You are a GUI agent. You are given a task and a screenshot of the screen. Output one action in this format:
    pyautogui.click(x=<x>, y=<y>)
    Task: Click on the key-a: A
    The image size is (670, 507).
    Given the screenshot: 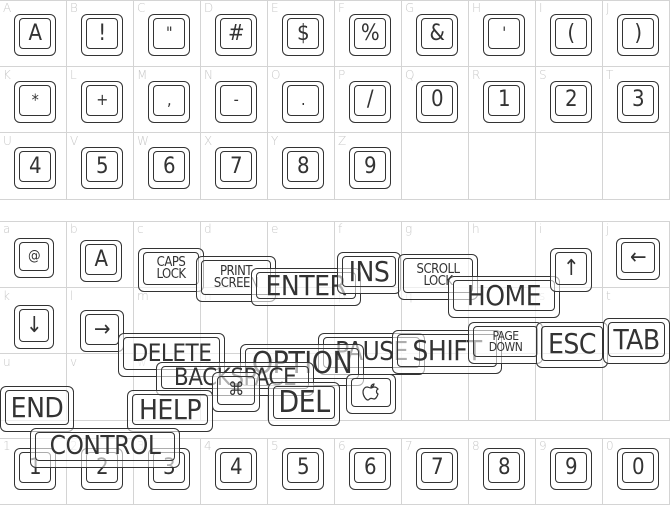 What is the action you would take?
    pyautogui.click(x=101, y=261)
    